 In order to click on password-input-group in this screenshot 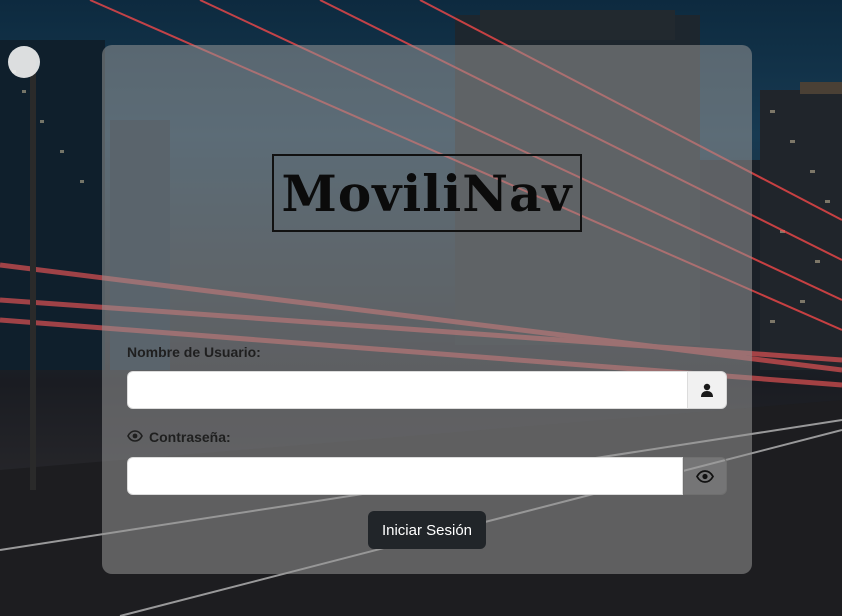, I will do `click(427, 476)`.